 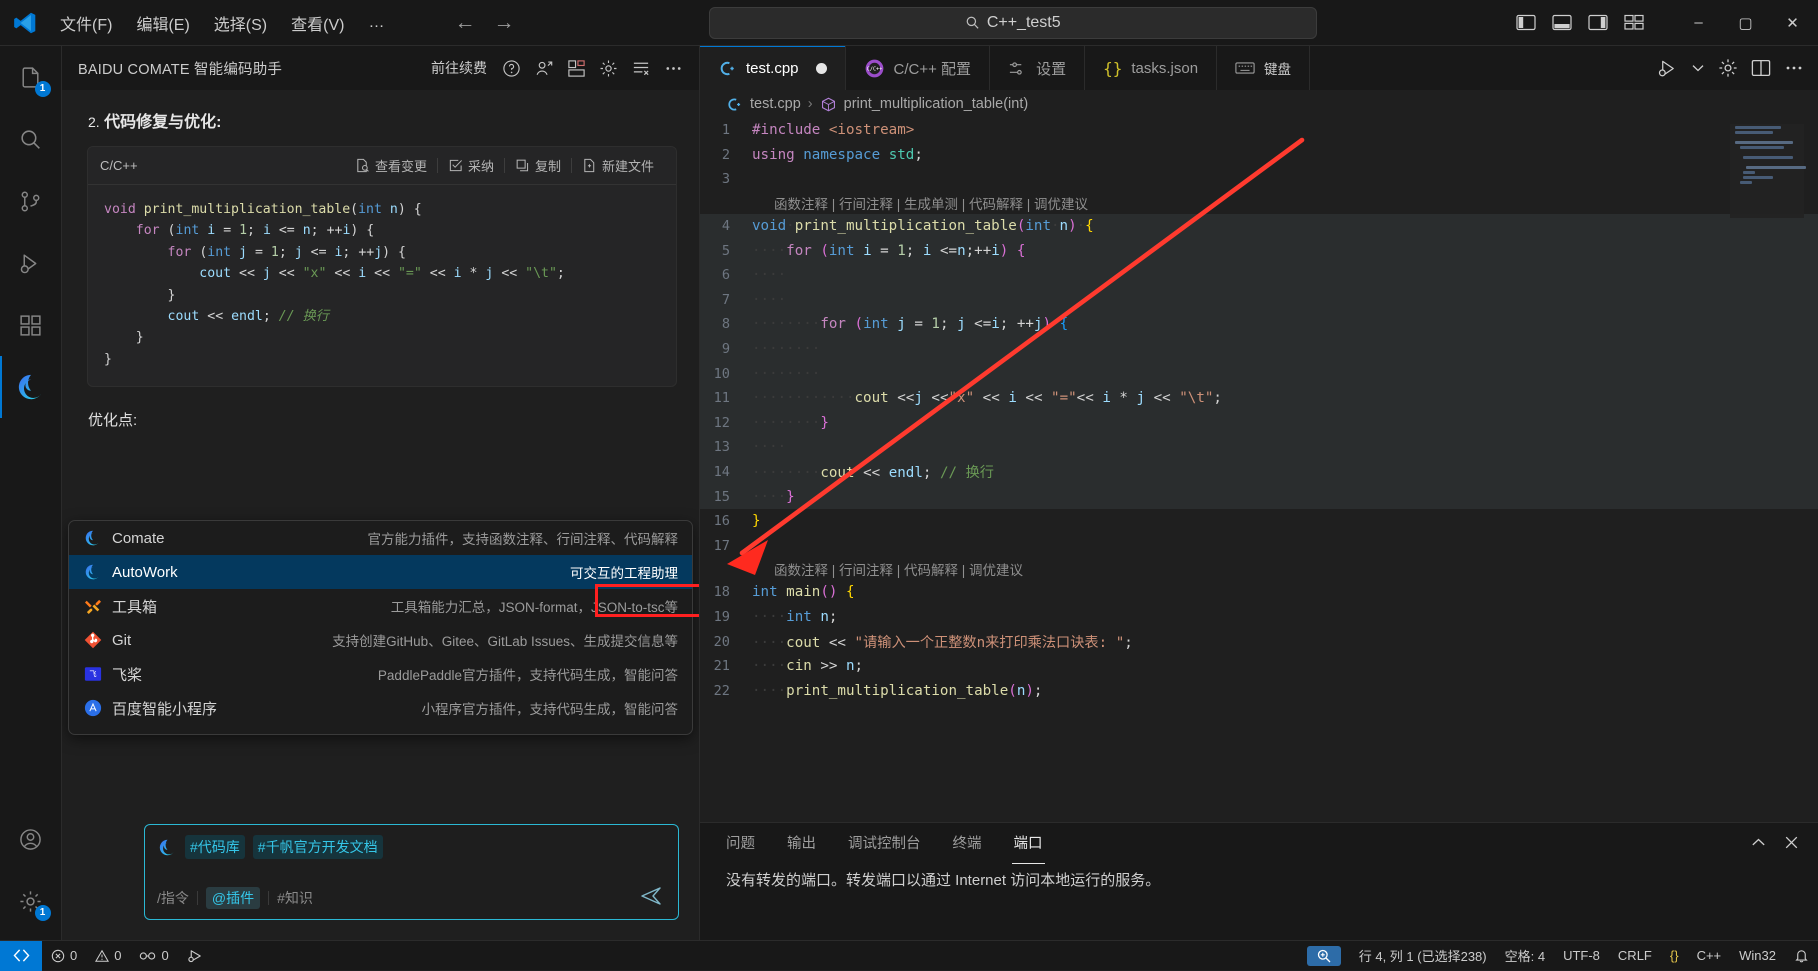 I want to click on status-indentation: 空格: 4, so click(x=1525, y=956).